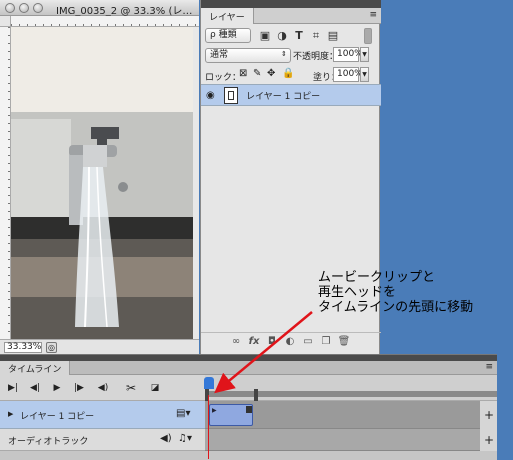 Image resolution: width=513 pixels, height=460 pixels. What do you see at coordinates (248, 55) in the screenshot?
I see `blend-mode-select: 通常` at bounding box center [248, 55].